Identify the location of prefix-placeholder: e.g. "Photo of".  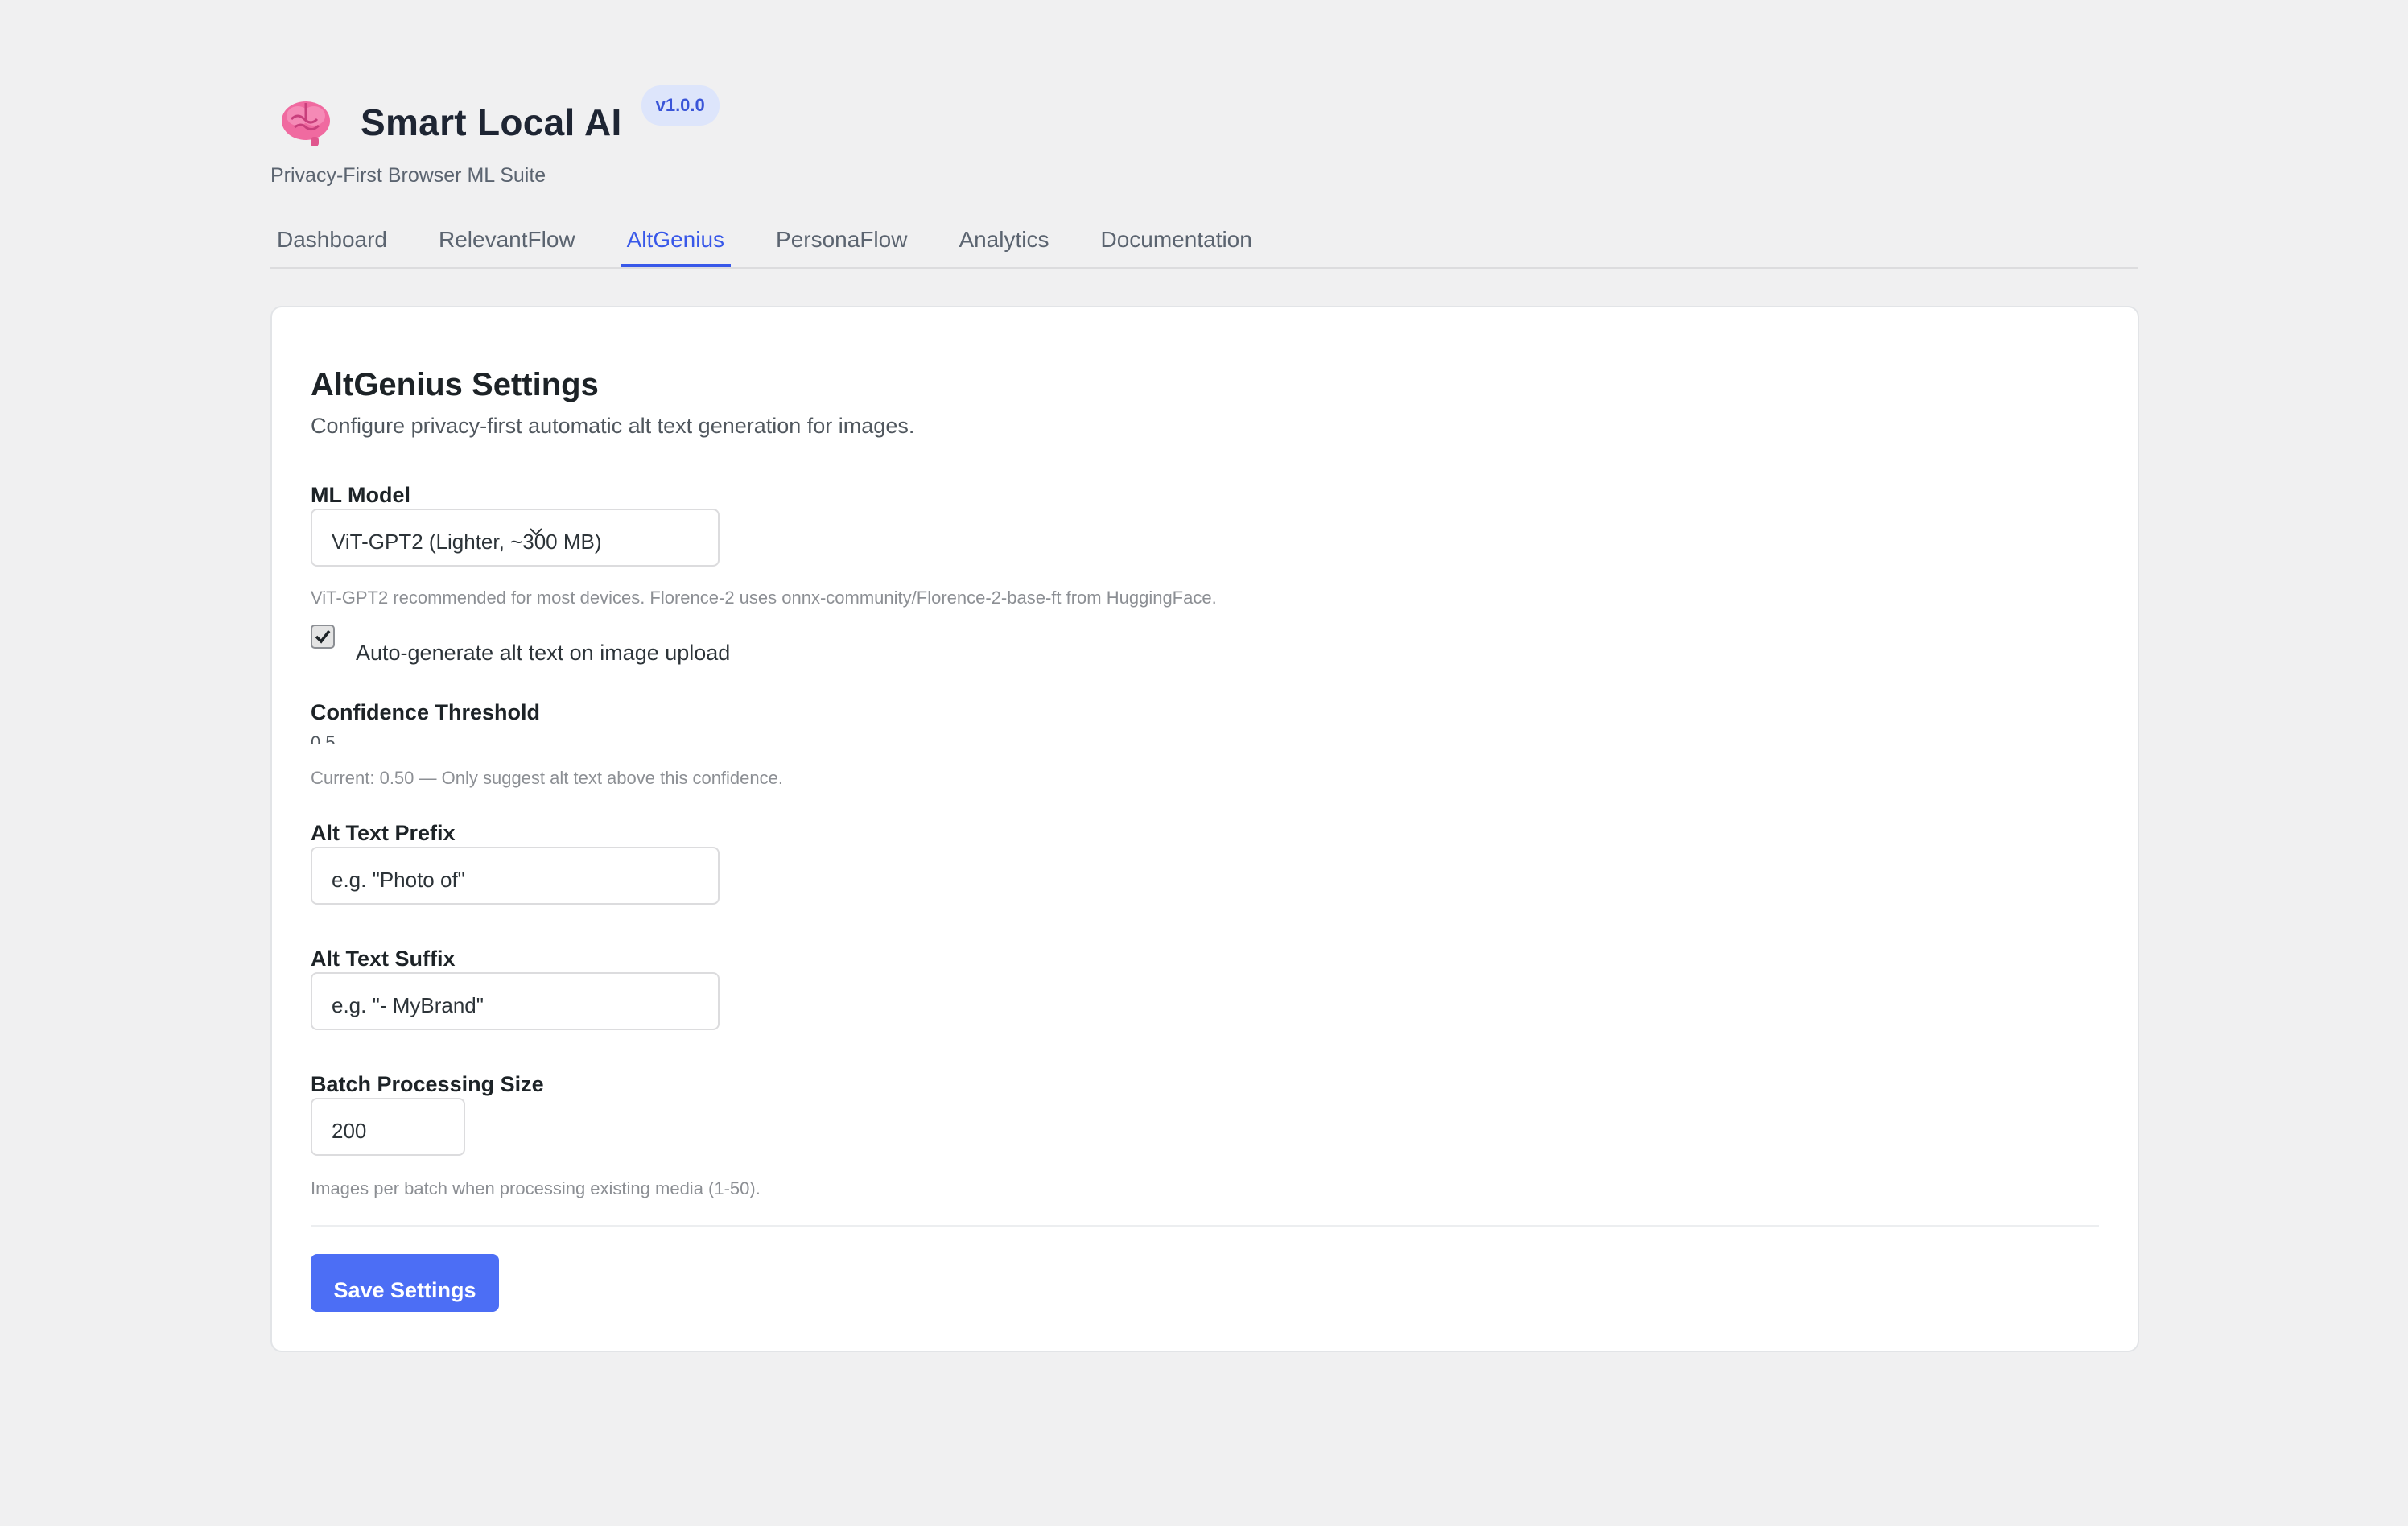
(398, 879).